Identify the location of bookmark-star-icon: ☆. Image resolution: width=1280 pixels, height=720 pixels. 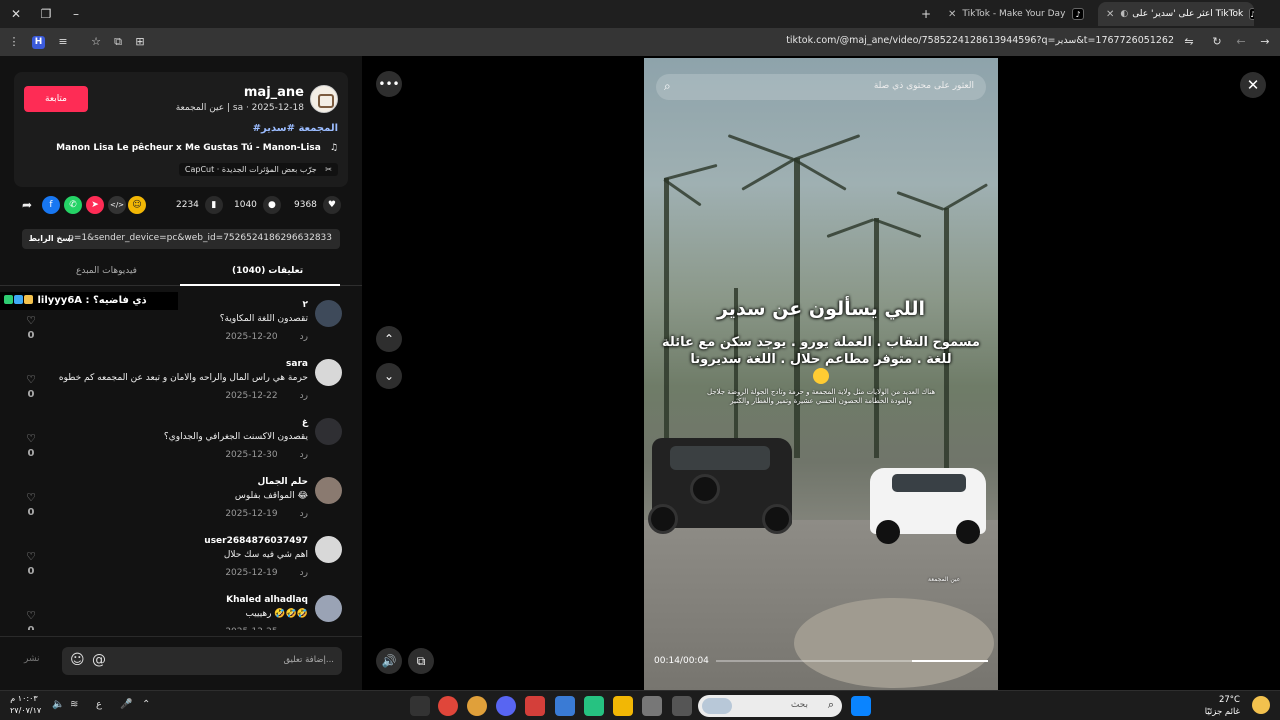
(96, 42).